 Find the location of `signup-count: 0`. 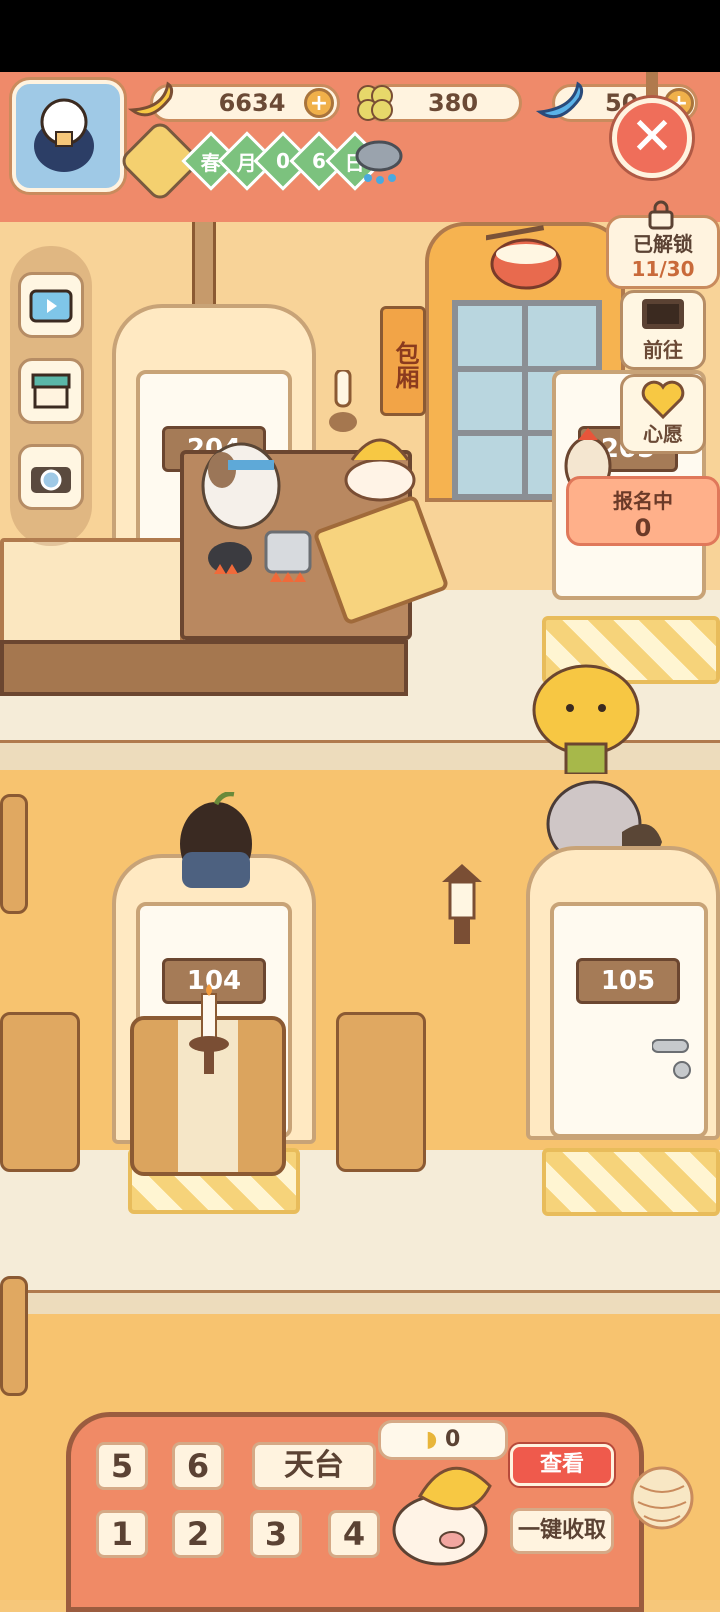

signup-count: 0 is located at coordinates (643, 528).